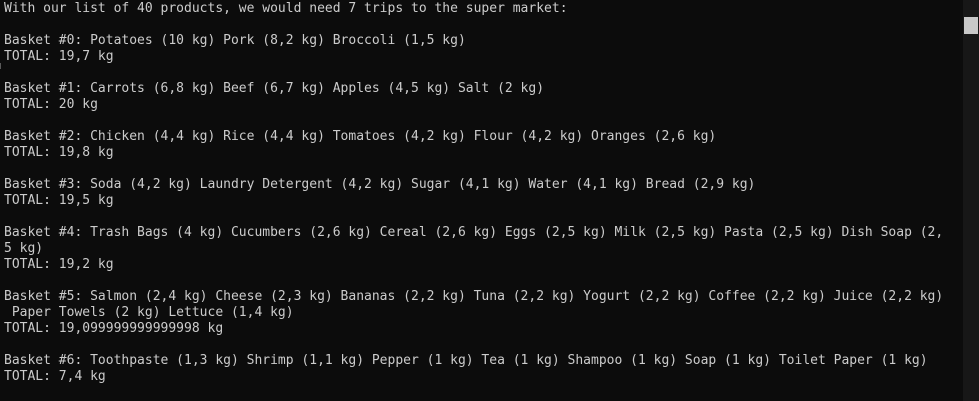 The image size is (979, 401). I want to click on vertical-scrollbar, so click(971, 200).